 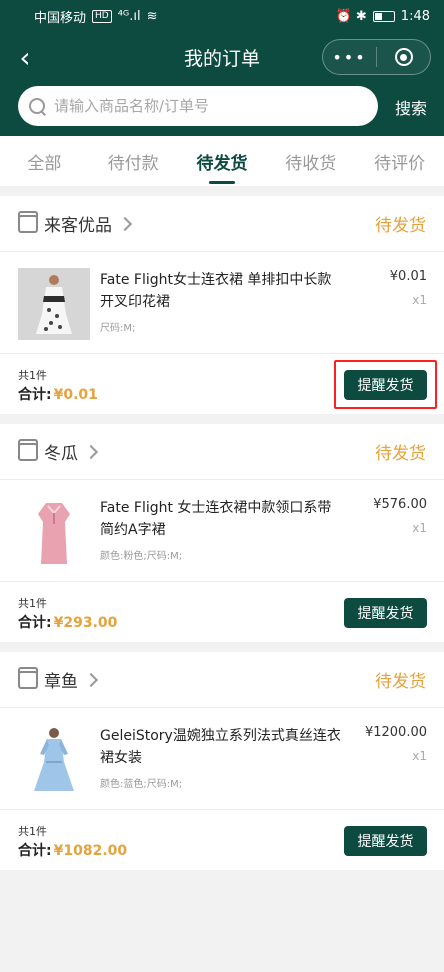 I want to click on tab-pending-shipment: 待发货, so click(x=222, y=161).